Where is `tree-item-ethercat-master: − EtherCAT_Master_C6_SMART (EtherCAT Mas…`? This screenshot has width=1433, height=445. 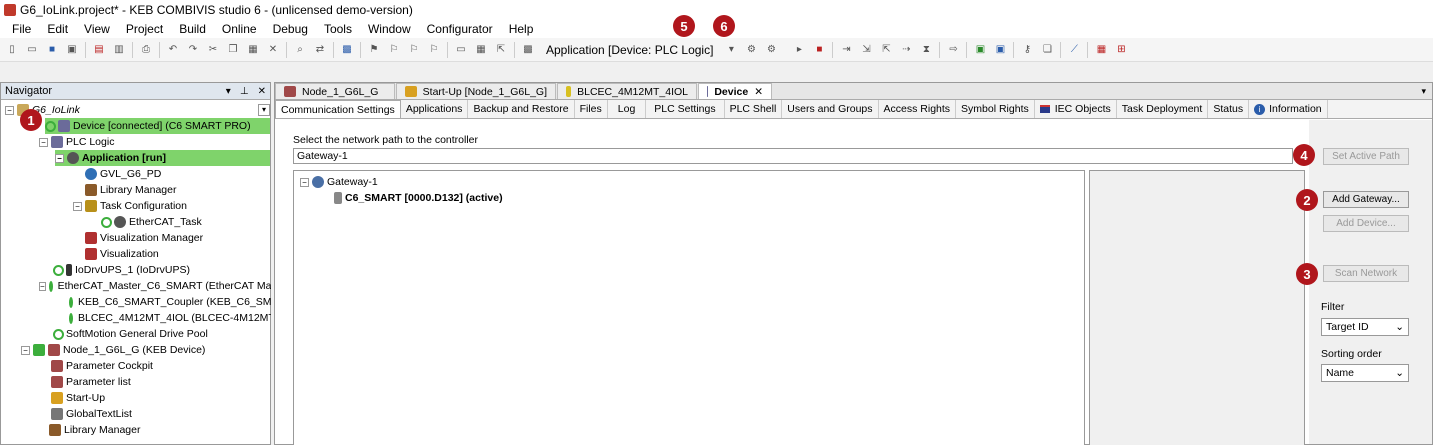
tree-item-ethercat-master: − EtherCAT_Master_C6_SMART (EtherCAT Mas… is located at coordinates (155, 286).